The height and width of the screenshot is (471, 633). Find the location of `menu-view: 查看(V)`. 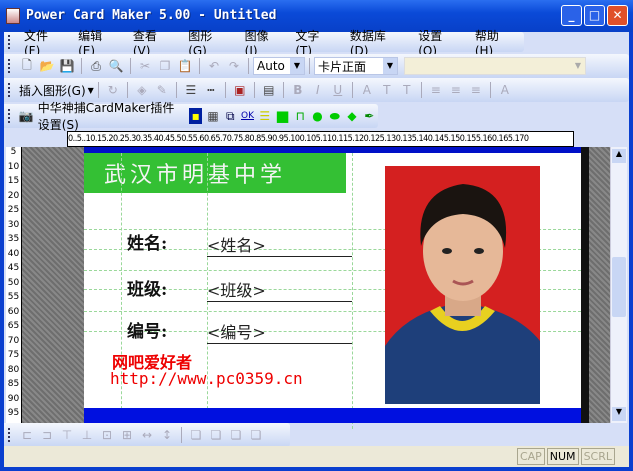

menu-view: 查看(V) is located at coordinates (153, 42).